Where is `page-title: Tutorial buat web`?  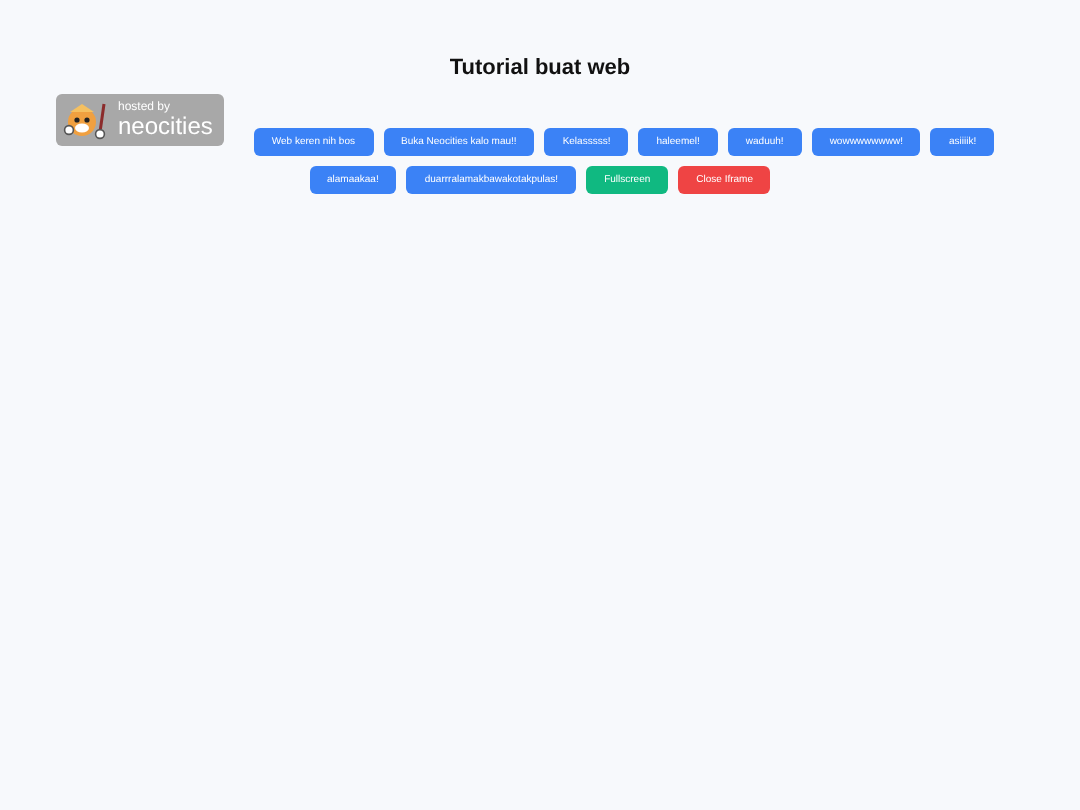 page-title: Tutorial buat web is located at coordinates (540, 68).